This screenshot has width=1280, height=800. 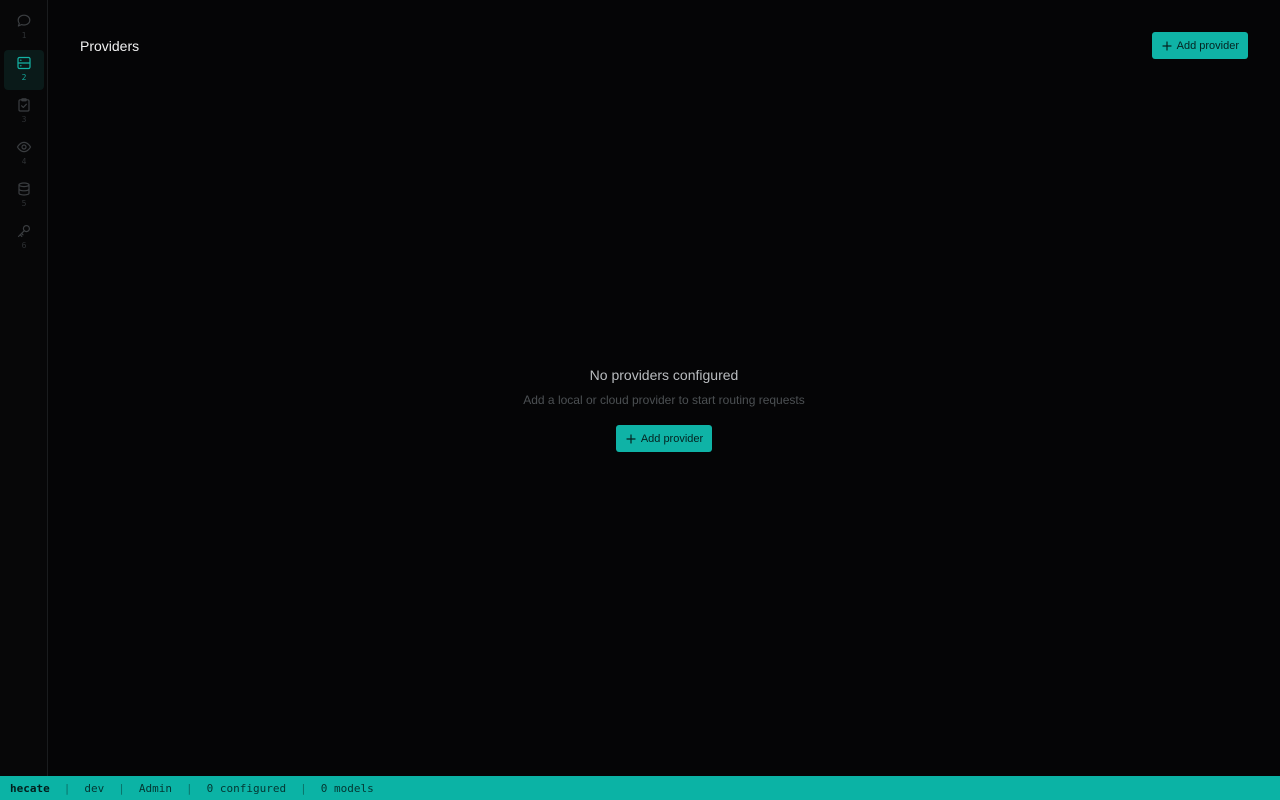 I want to click on page-header: Providers Add provider, so click(x=664, y=45).